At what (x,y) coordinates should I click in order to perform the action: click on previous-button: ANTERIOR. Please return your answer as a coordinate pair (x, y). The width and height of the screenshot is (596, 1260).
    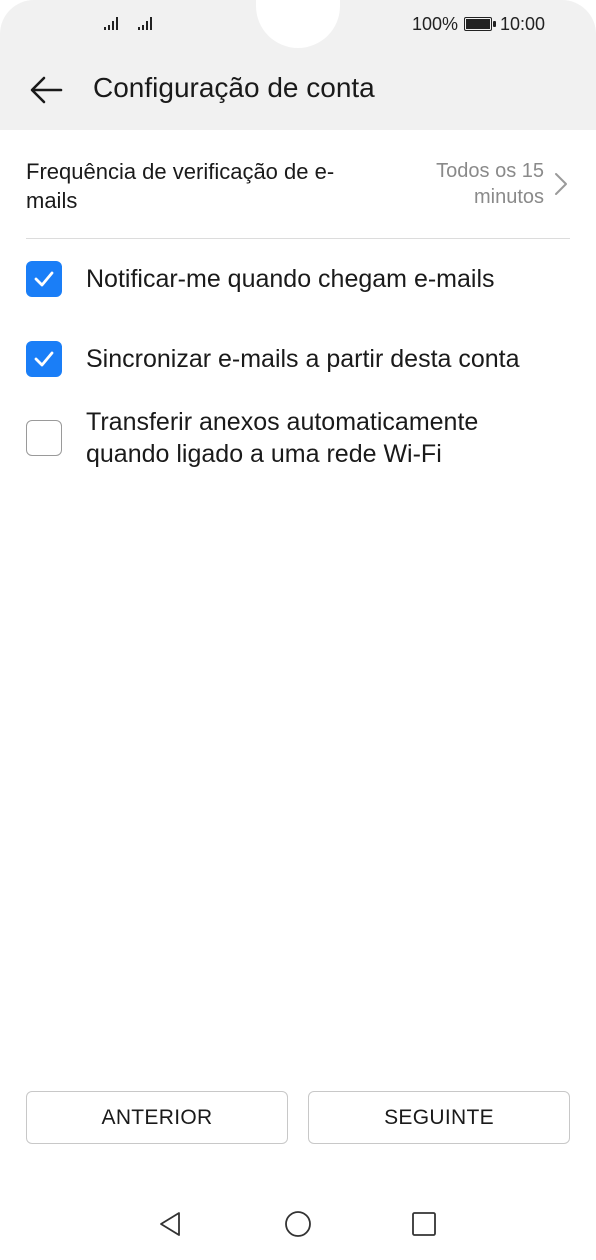
    Looking at the image, I should click on (157, 1117).